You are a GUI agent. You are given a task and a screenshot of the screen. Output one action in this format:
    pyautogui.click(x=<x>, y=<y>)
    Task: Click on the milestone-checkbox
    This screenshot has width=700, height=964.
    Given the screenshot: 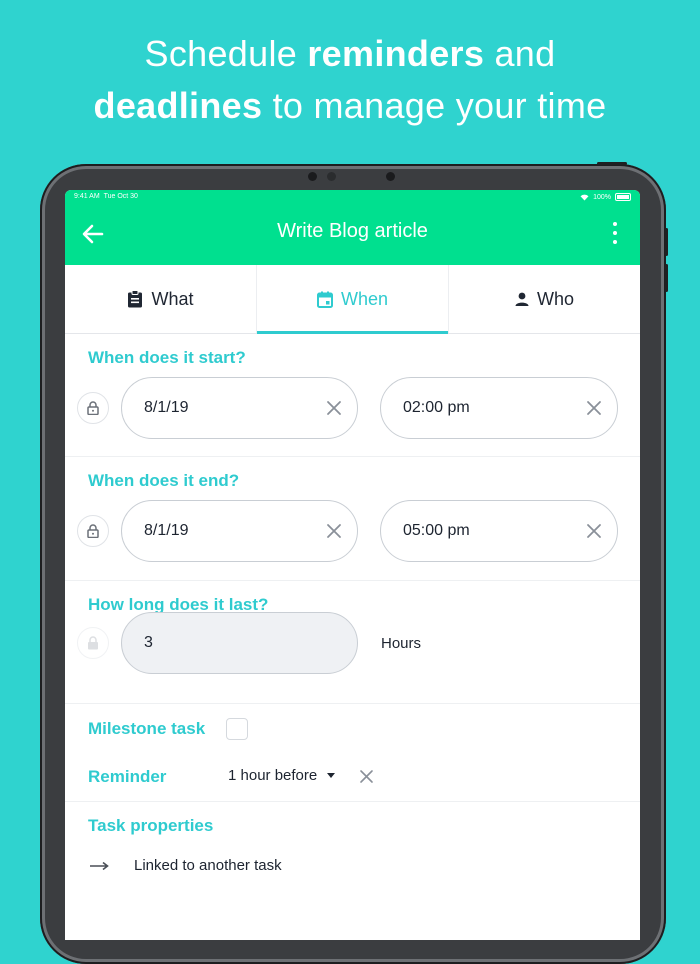 What is the action you would take?
    pyautogui.click(x=237, y=729)
    